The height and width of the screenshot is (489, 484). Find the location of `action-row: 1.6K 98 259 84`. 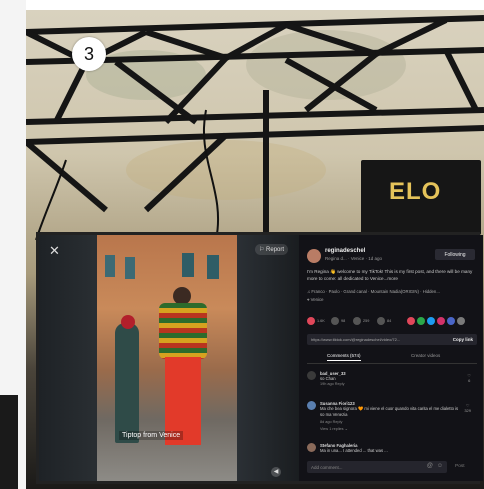

action-row: 1.6K 98 259 84 is located at coordinates (392, 322).